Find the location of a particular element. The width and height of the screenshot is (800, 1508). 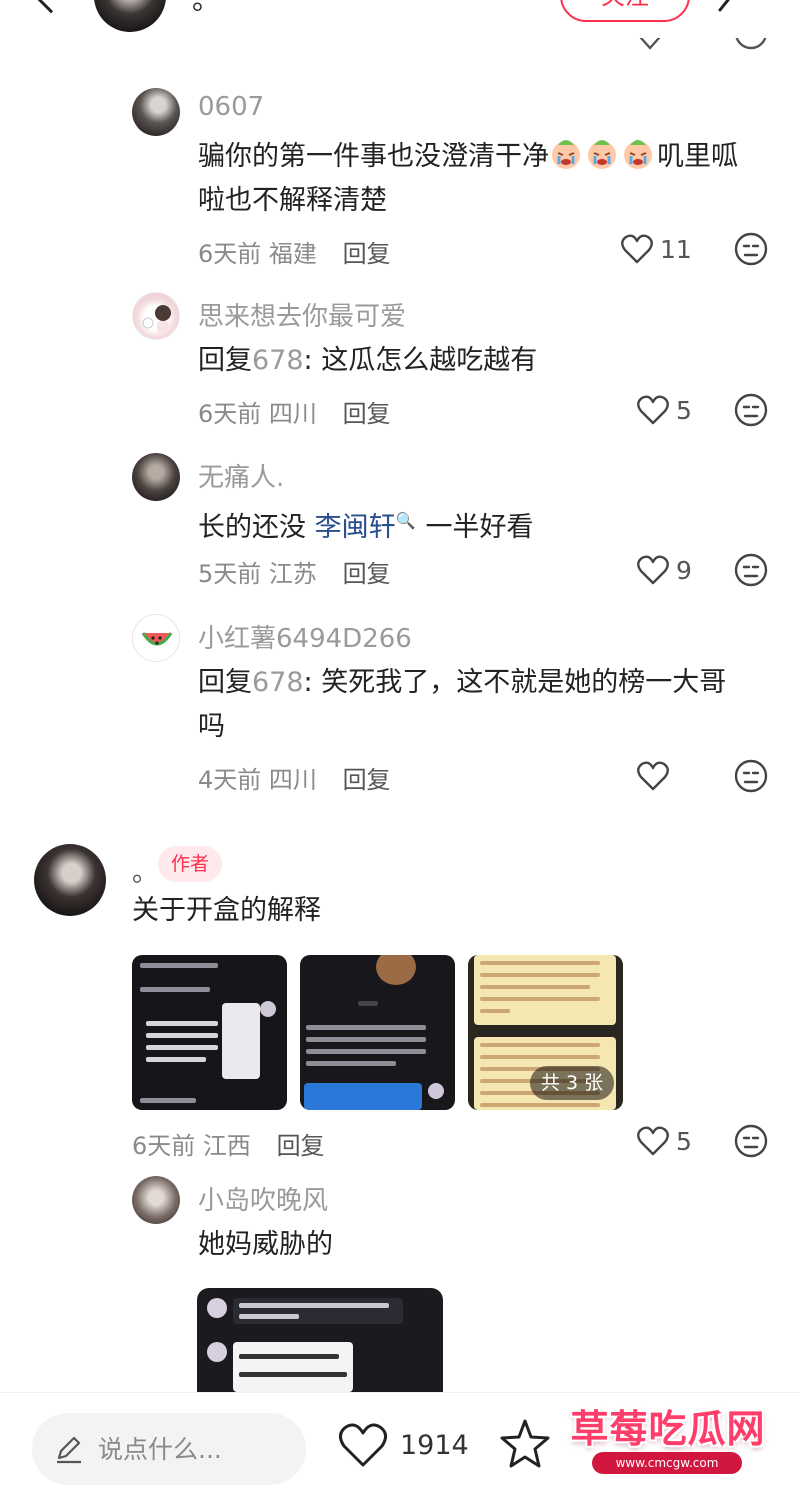

like-button is located at coordinates (656, 776).